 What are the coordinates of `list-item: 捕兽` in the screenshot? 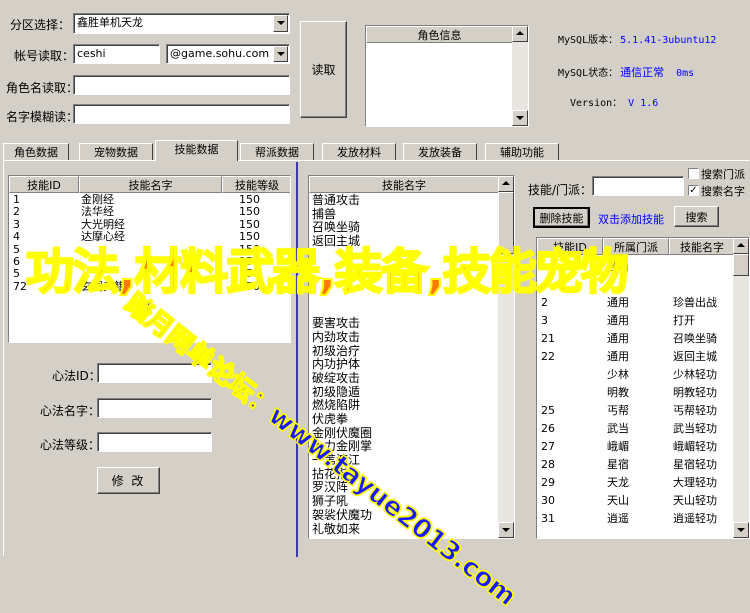 It's located at (405, 214).